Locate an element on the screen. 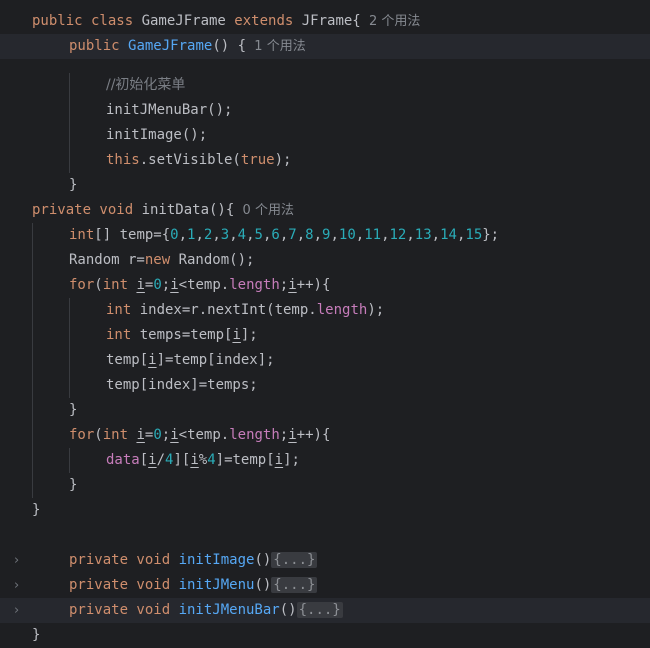  code-line: public GameJFrame() { 1 个用法 is located at coordinates (325, 46).